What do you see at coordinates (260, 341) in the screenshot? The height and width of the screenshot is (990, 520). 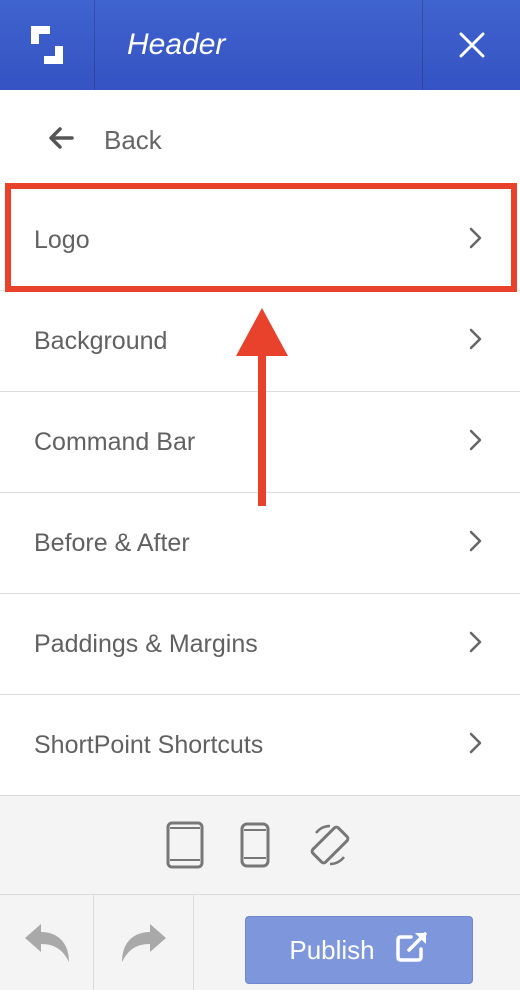 I see `menu-item-background: Background` at bounding box center [260, 341].